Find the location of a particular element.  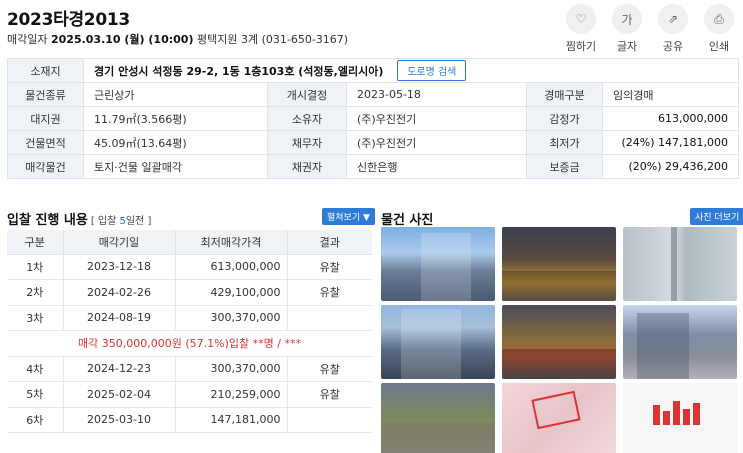

more-photos-button: 사진 더보기 is located at coordinates (716, 216).